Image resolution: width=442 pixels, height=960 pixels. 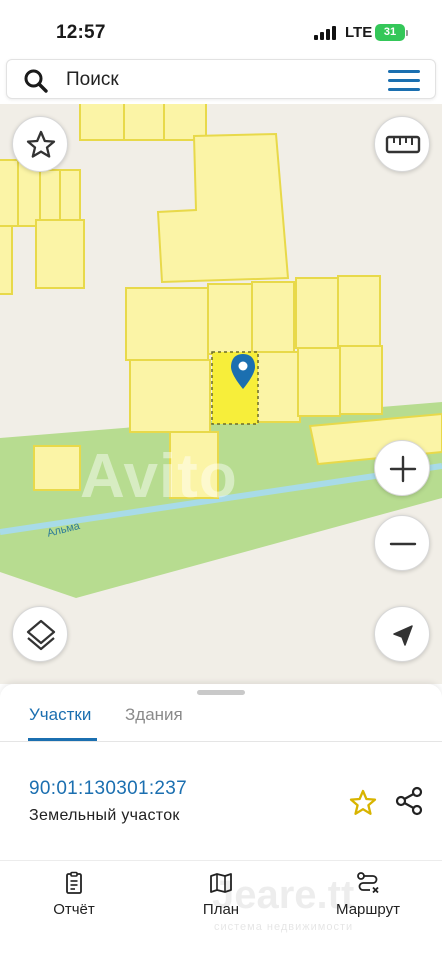 I want to click on signal-icon, so click(x=326, y=33).